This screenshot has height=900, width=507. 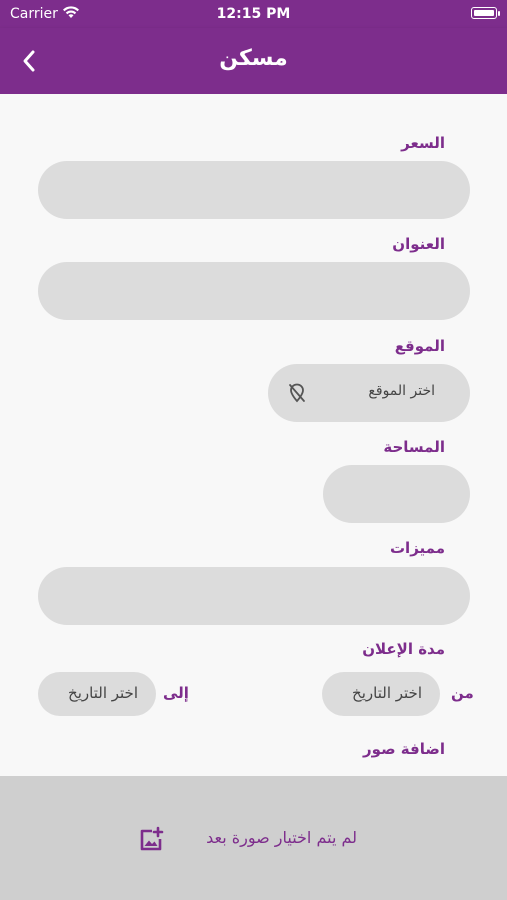 I want to click on status-bar: Carrier 12:15 PM, so click(x=253, y=14).